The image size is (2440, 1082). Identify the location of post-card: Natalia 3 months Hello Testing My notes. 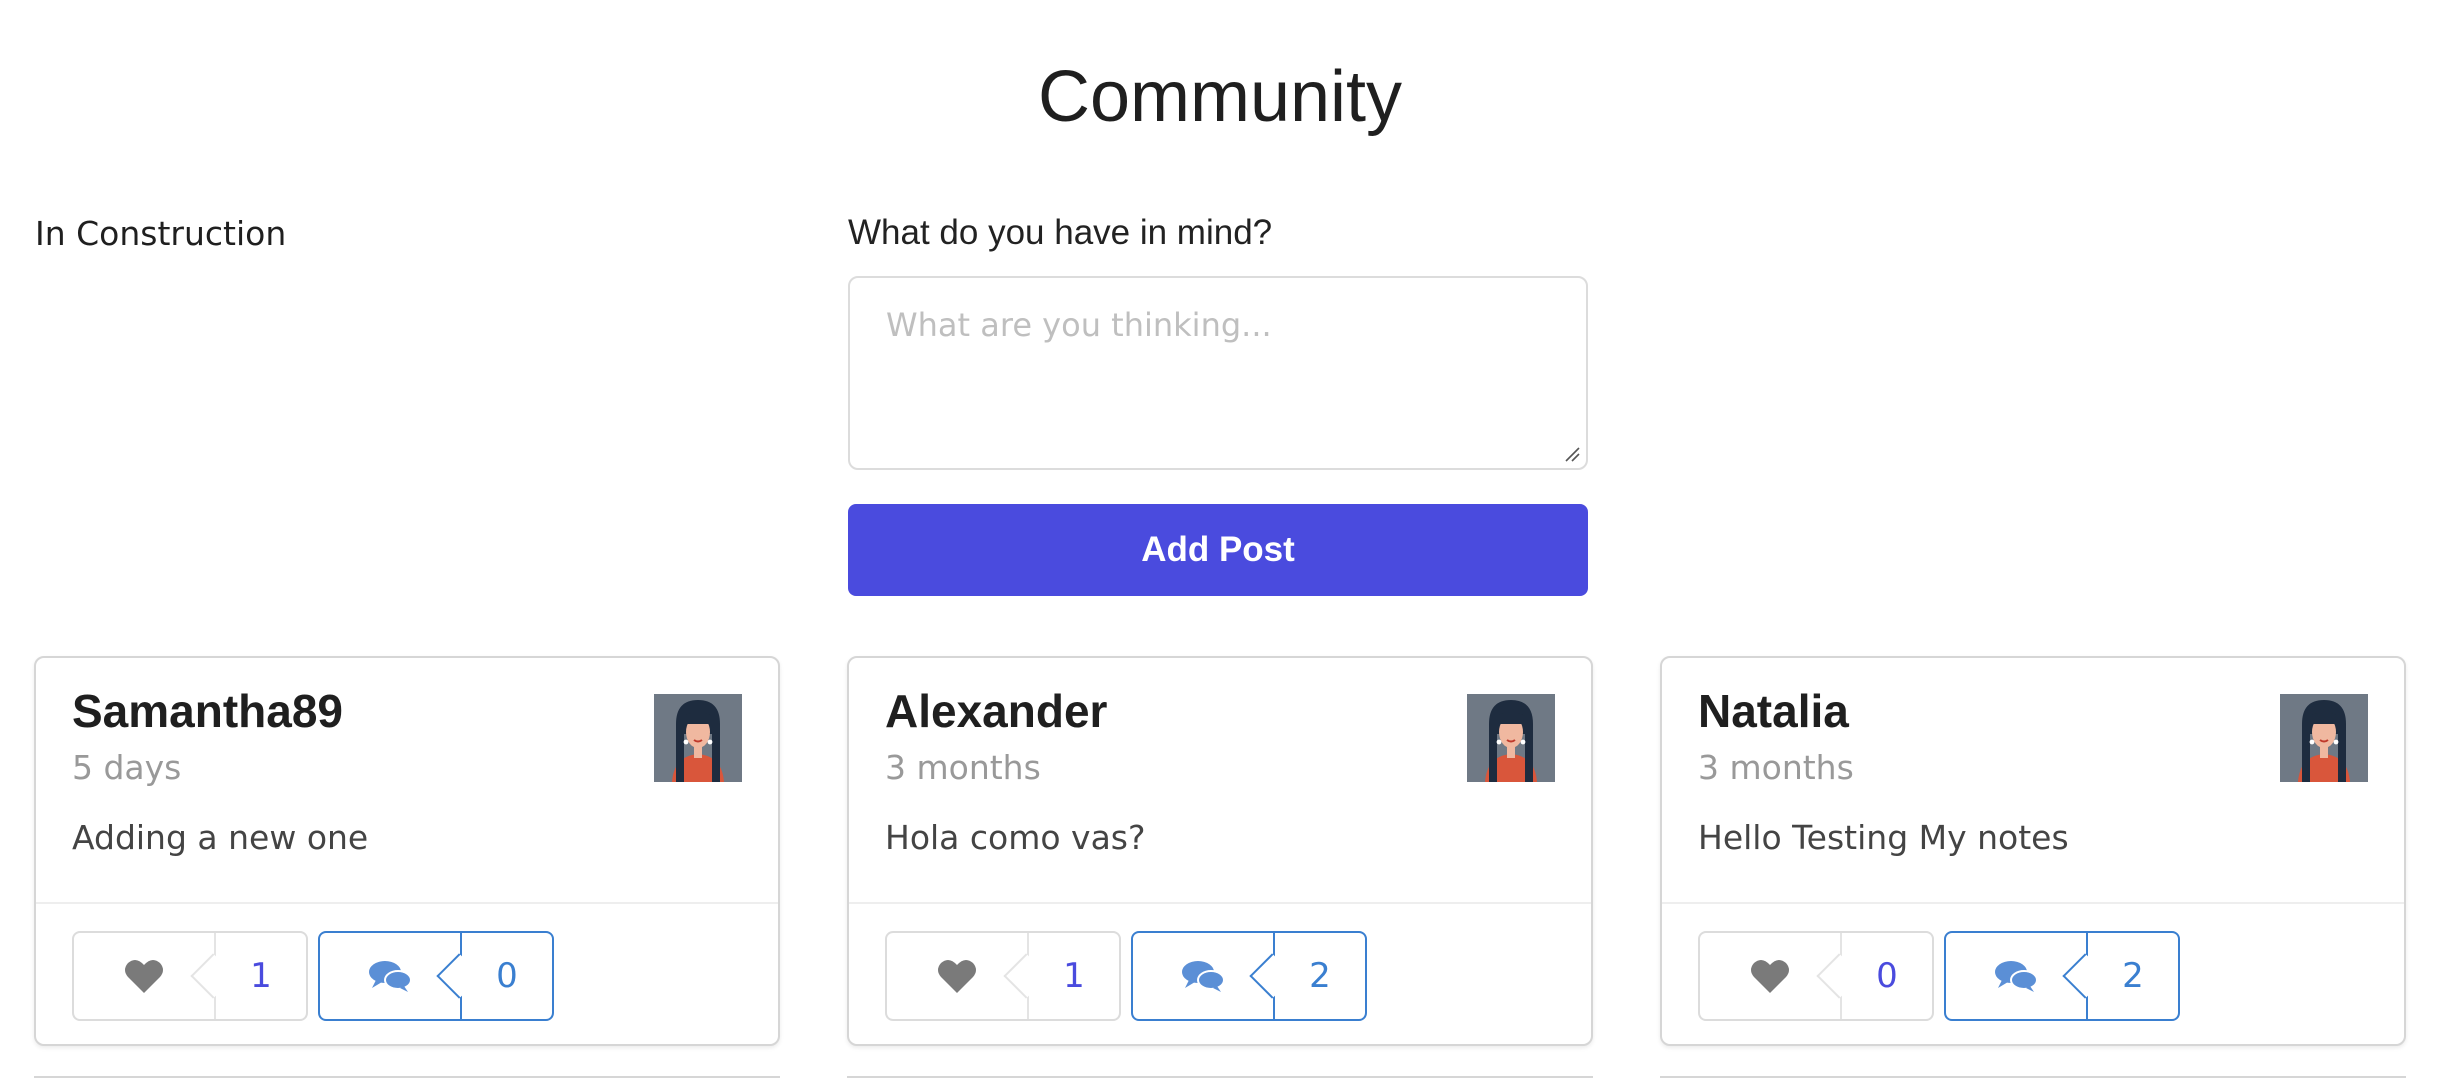
(2033, 851).